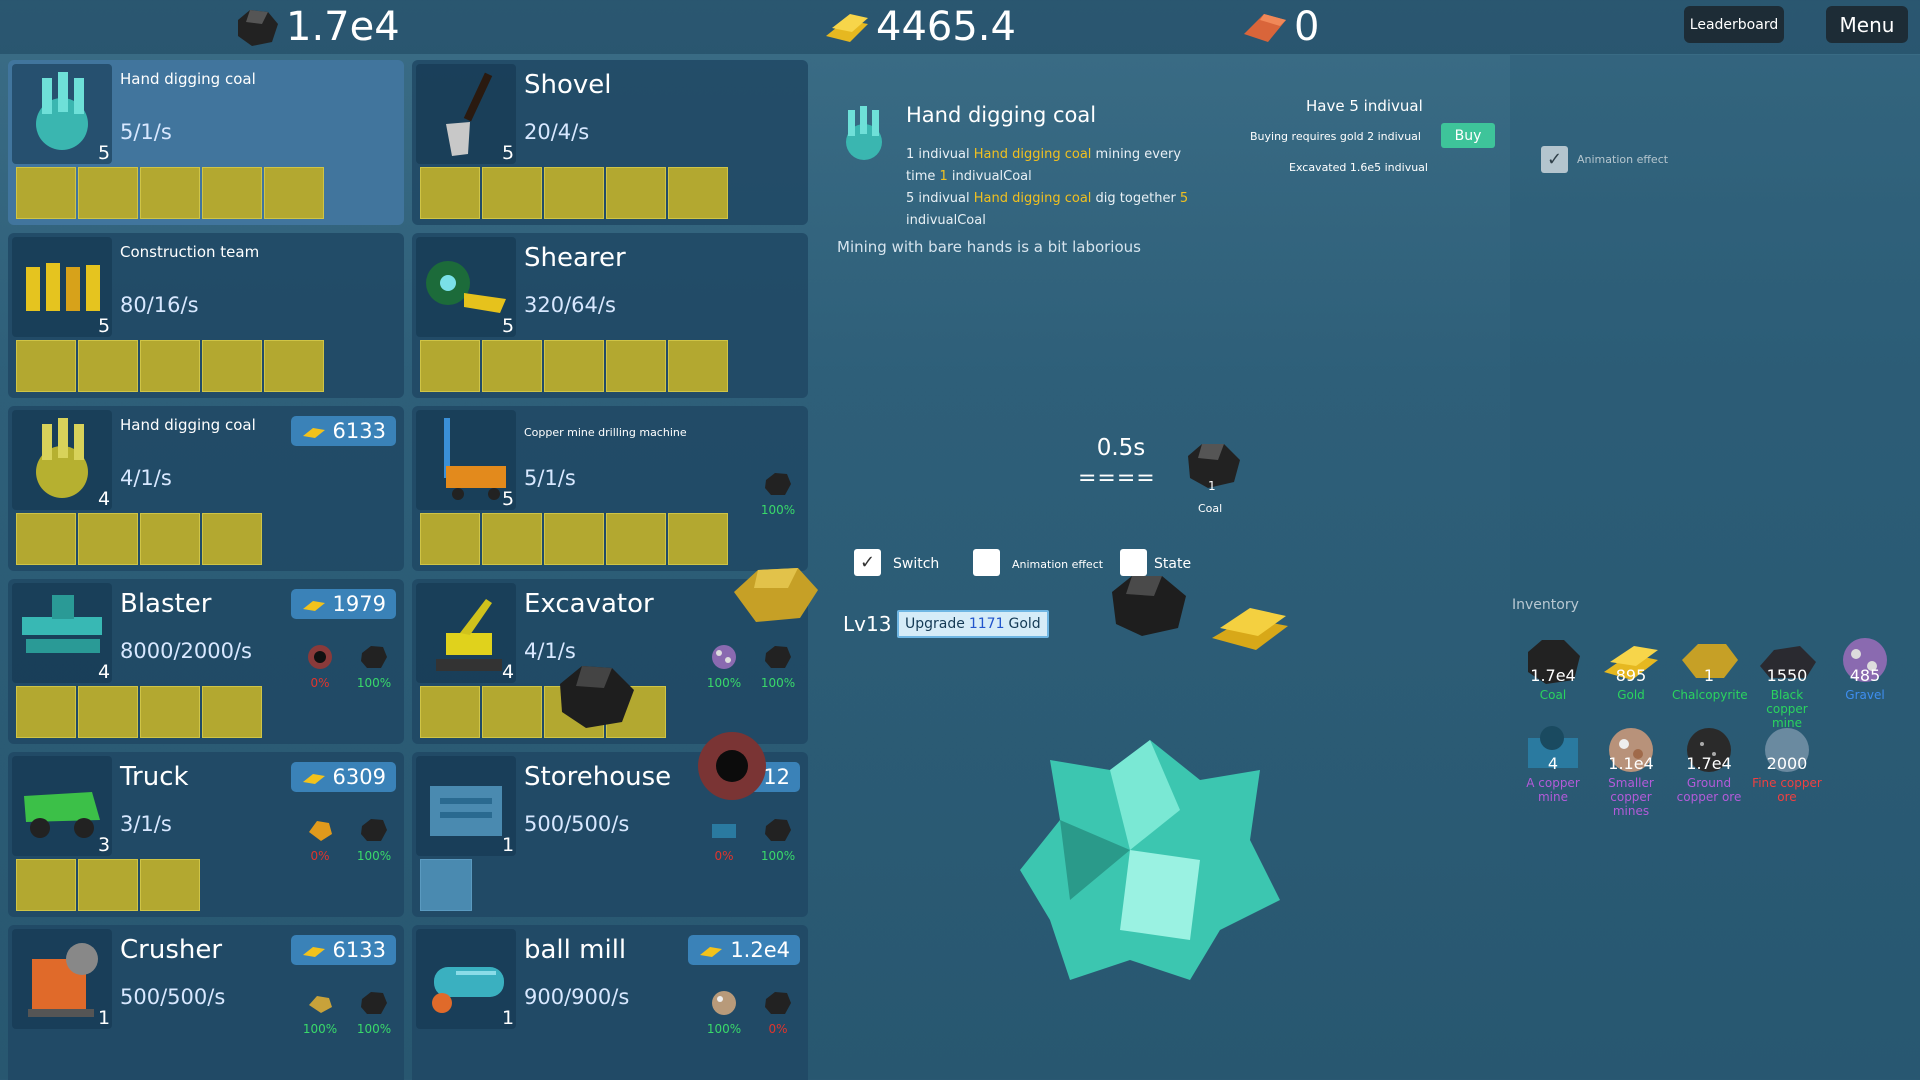 Image resolution: width=1920 pixels, height=1080 pixels. Describe the element at coordinates (550, 478) in the screenshot. I see `machine-rate: 5/1/s` at that location.